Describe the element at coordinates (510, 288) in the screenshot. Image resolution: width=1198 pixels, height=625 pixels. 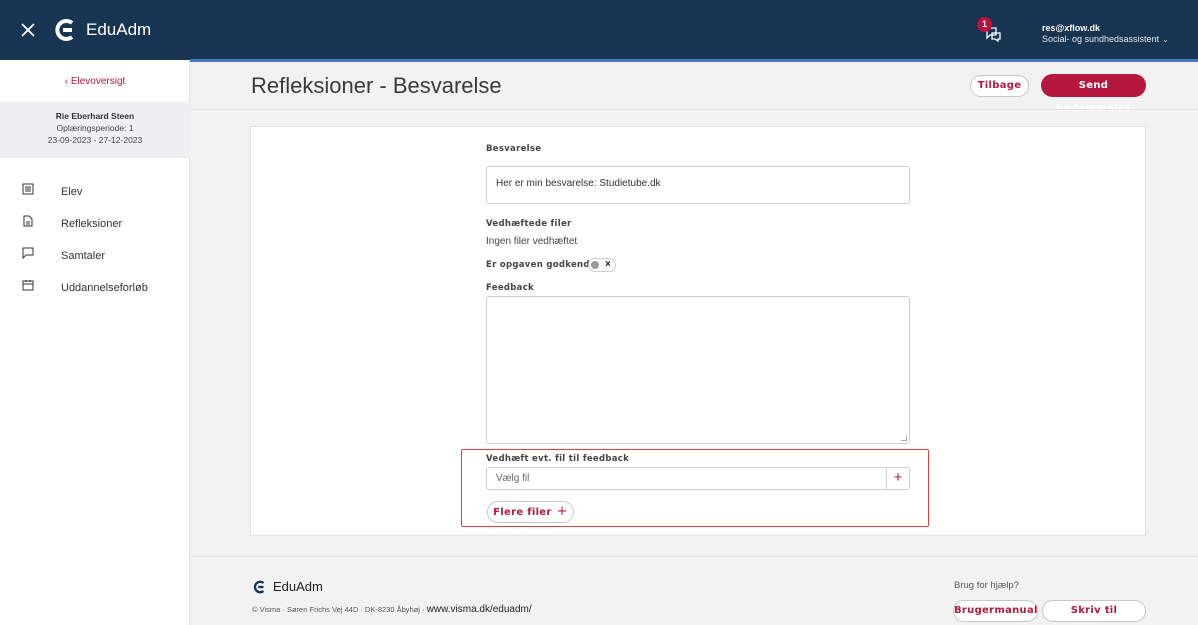
I see `feedback-label: Feedback` at that location.